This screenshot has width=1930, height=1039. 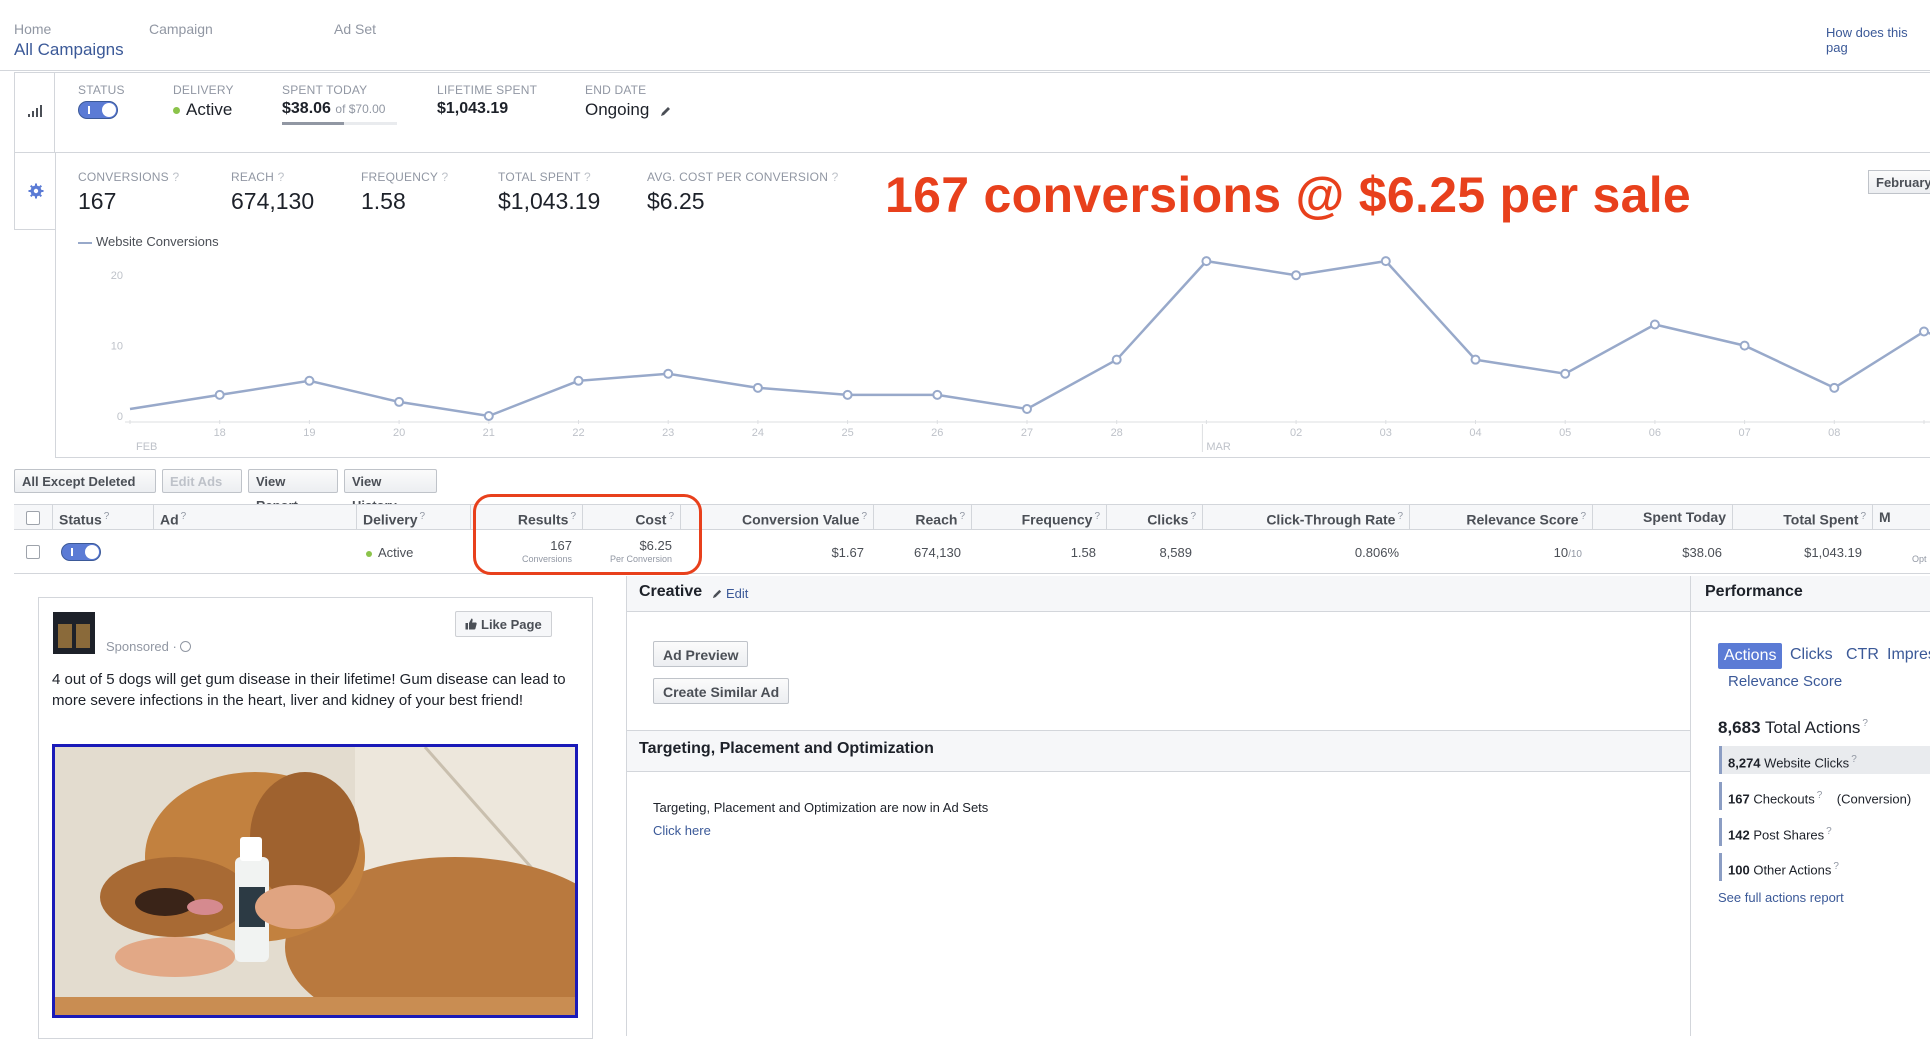 What do you see at coordinates (1811, 655) in the screenshot?
I see `tab-clicks: Clicks` at bounding box center [1811, 655].